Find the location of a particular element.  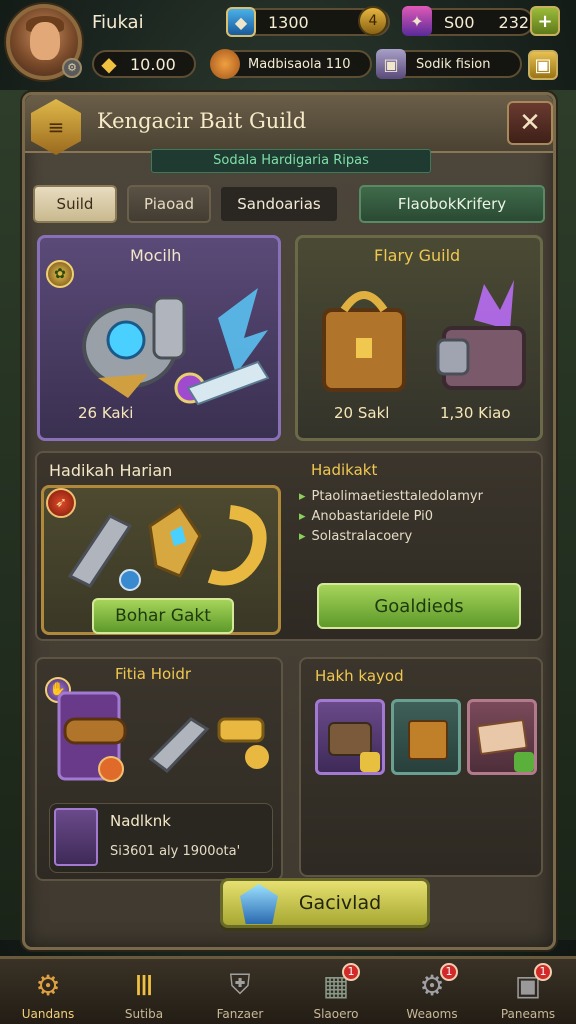

nav-item-sutiba: Ⅲ Sutiba is located at coordinates (144, 991).